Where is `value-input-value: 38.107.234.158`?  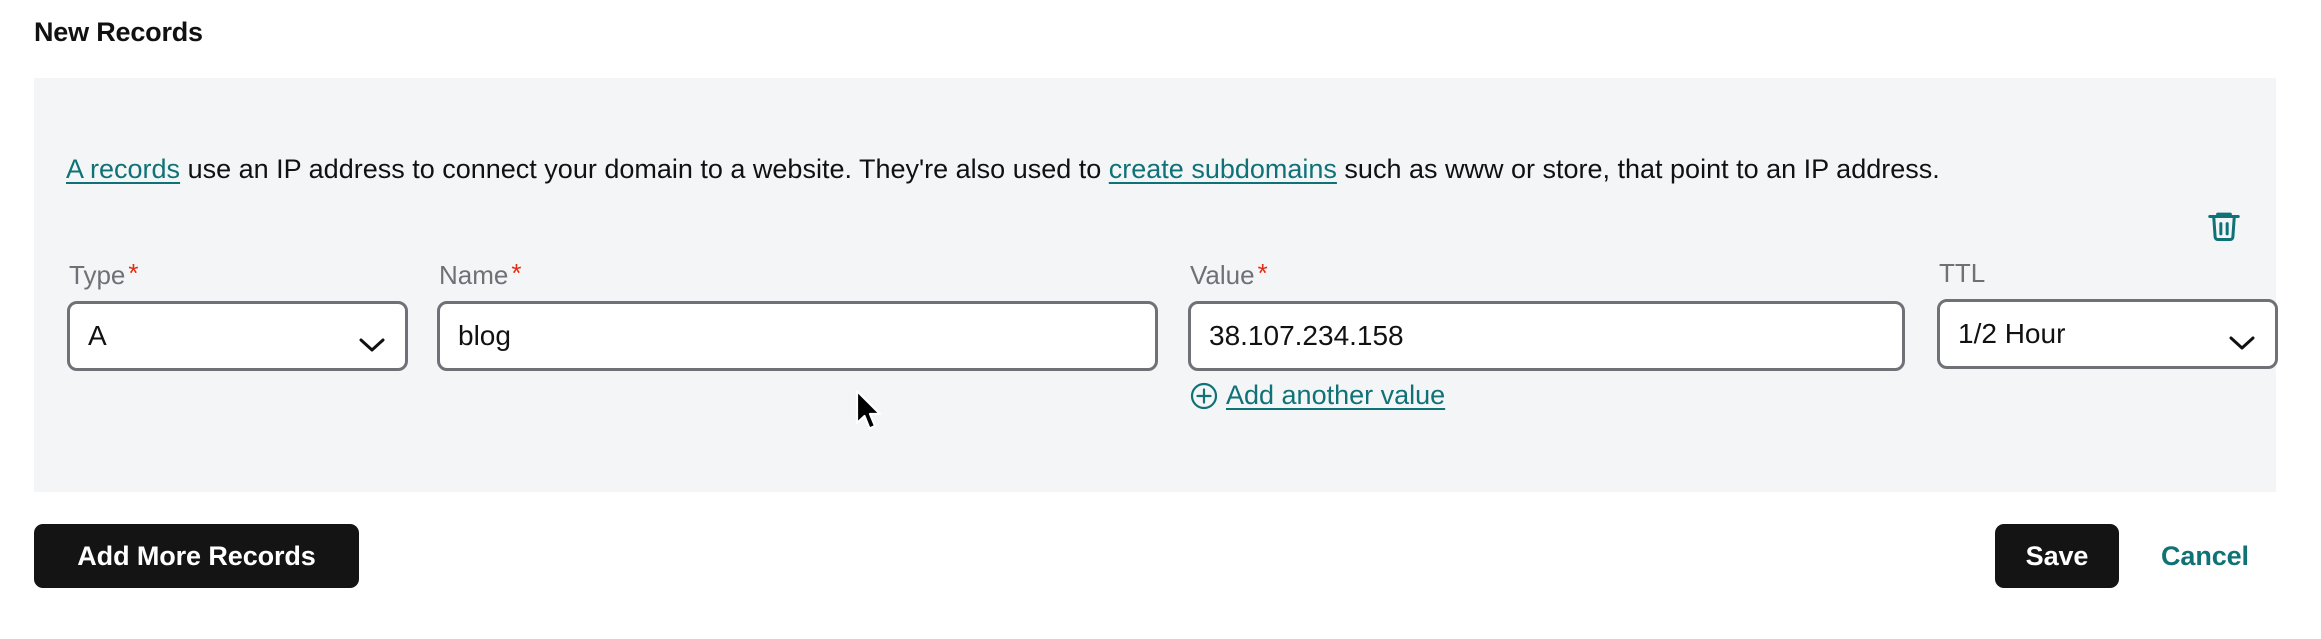
value-input-value: 38.107.234.158 is located at coordinates (1306, 335).